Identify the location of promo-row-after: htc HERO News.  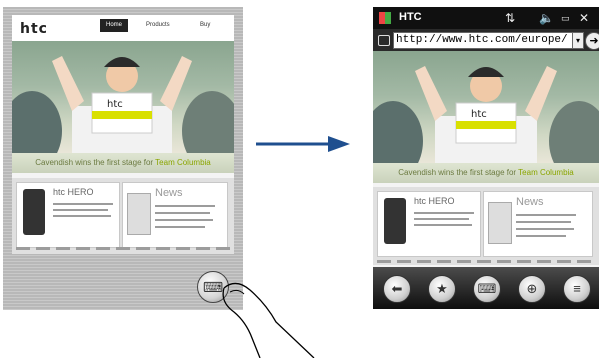
(486, 226).